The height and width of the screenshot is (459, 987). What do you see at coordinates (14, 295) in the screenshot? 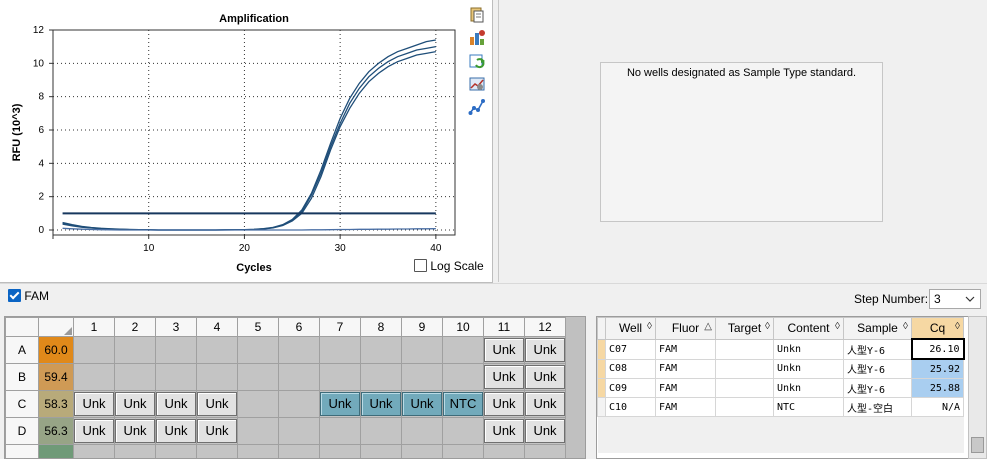
I see `fam-checkbox` at bounding box center [14, 295].